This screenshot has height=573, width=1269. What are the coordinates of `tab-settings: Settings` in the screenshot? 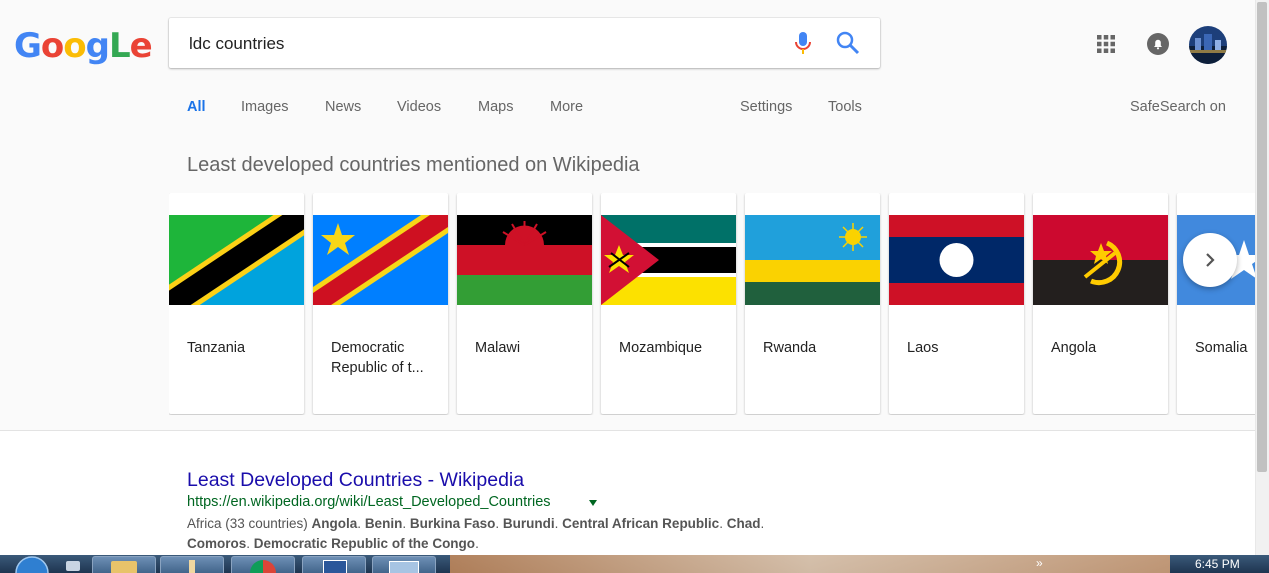 It's located at (766, 107).